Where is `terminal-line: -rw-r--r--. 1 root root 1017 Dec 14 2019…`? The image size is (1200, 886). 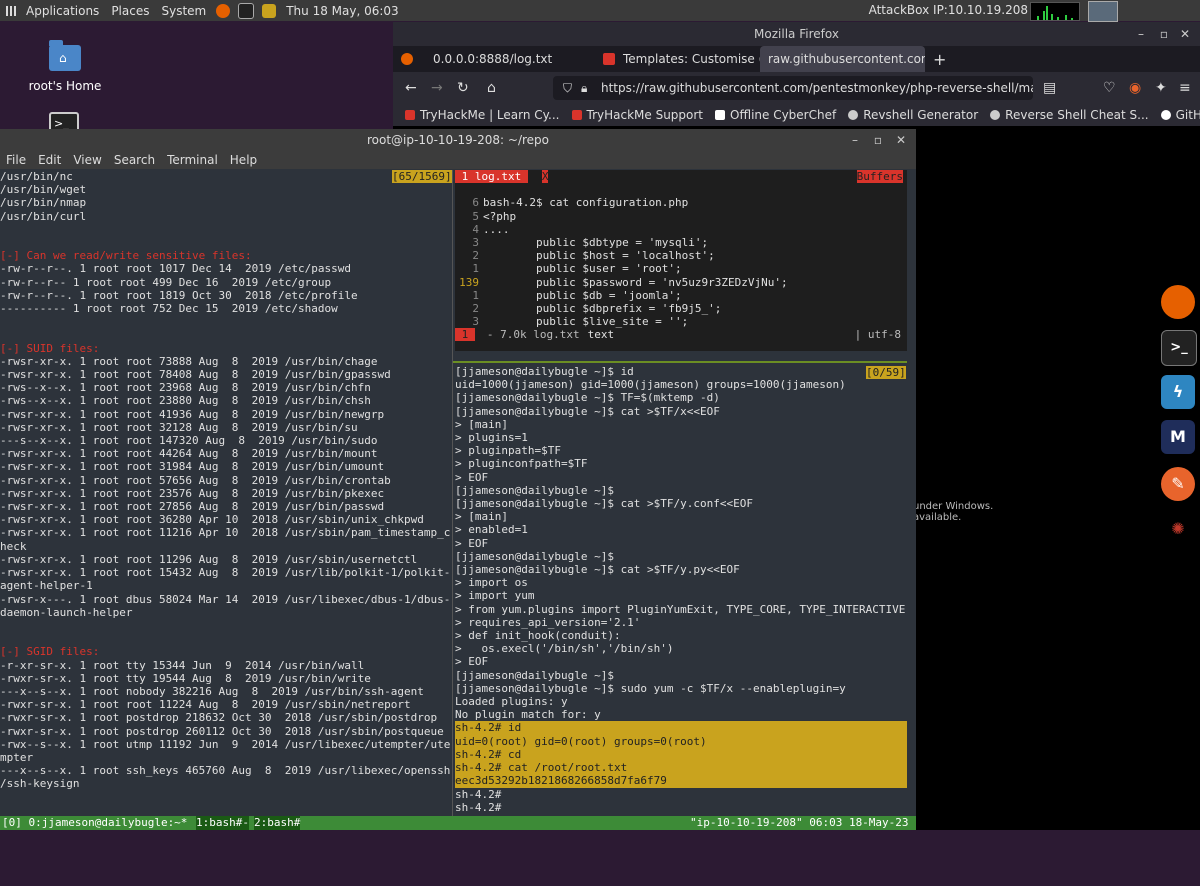
terminal-line: -rw-r--r--. 1 root root 1017 Dec 14 2019… is located at coordinates (175, 269).